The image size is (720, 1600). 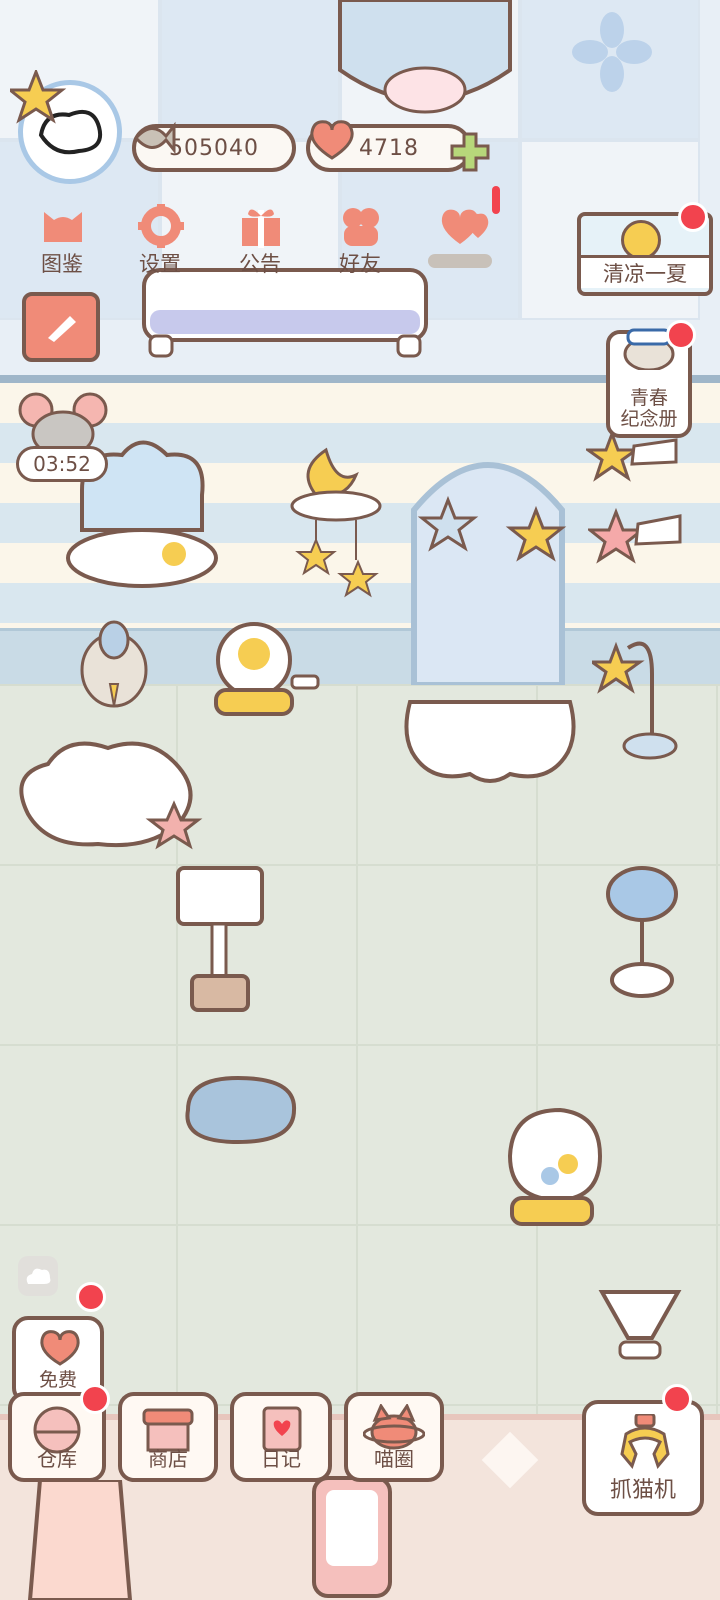 I want to click on menu-announcement-label: 公告, so click(x=260, y=264).